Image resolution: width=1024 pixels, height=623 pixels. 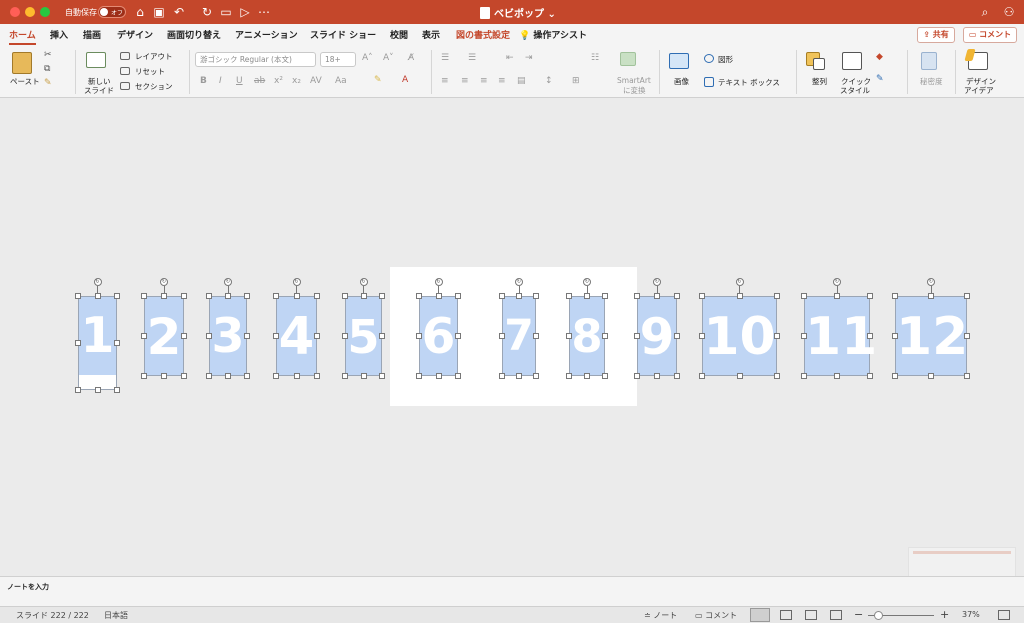 I want to click on redo-icon: ↻, so click(x=207, y=12).